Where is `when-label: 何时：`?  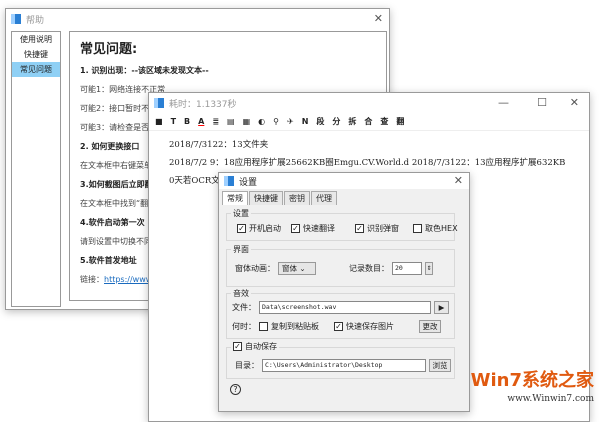 when-label: 何时： is located at coordinates (244, 326).